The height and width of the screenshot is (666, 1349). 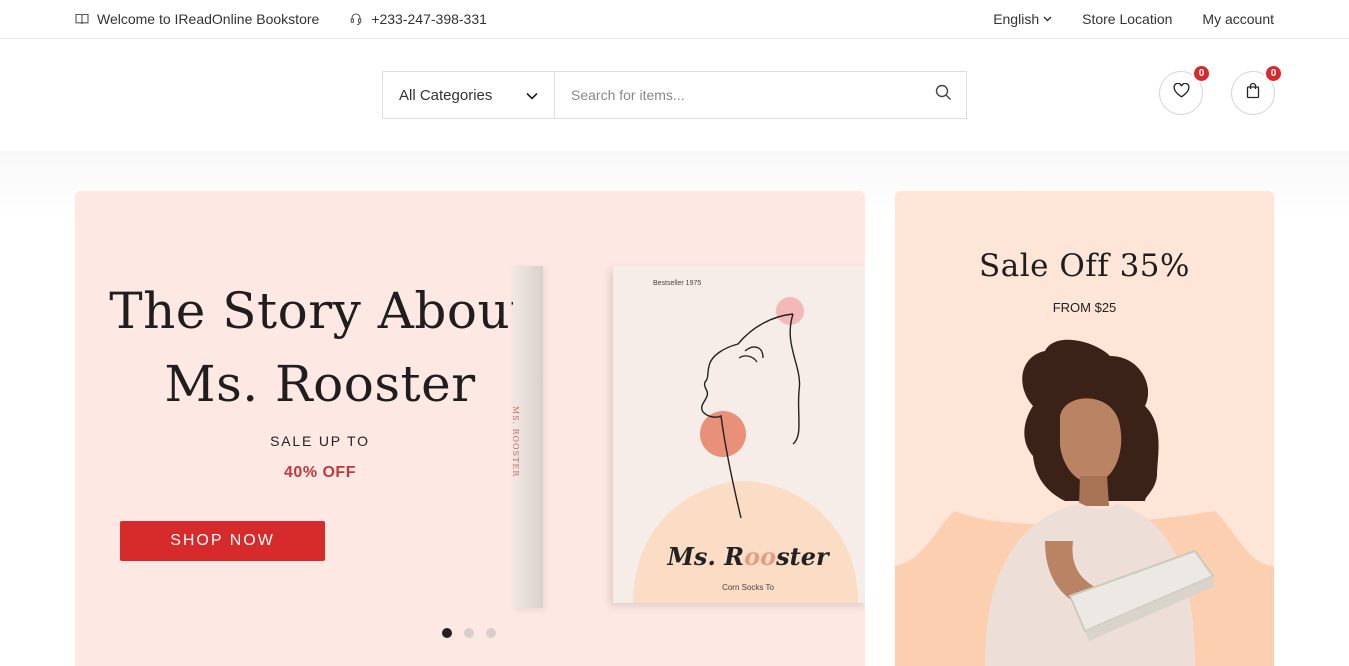 What do you see at coordinates (760, 556) in the screenshot?
I see `book-cover-title-accent: oo` at bounding box center [760, 556].